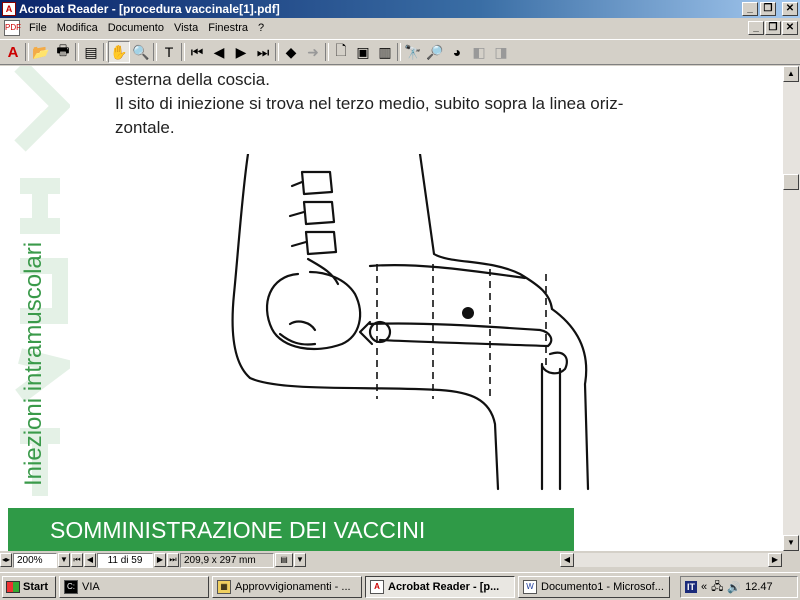 This screenshot has height=600, width=800. What do you see at coordinates (6, 560) in the screenshot?
I see `status-menu-icon: ◂▸` at bounding box center [6, 560].